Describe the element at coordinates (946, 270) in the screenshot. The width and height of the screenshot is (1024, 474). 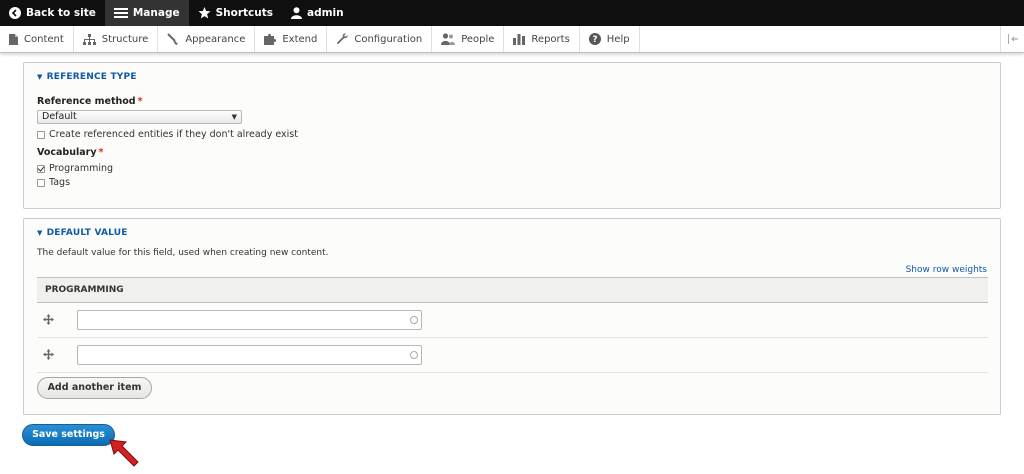
I see `show-row-weights-link: Show row weights` at that location.